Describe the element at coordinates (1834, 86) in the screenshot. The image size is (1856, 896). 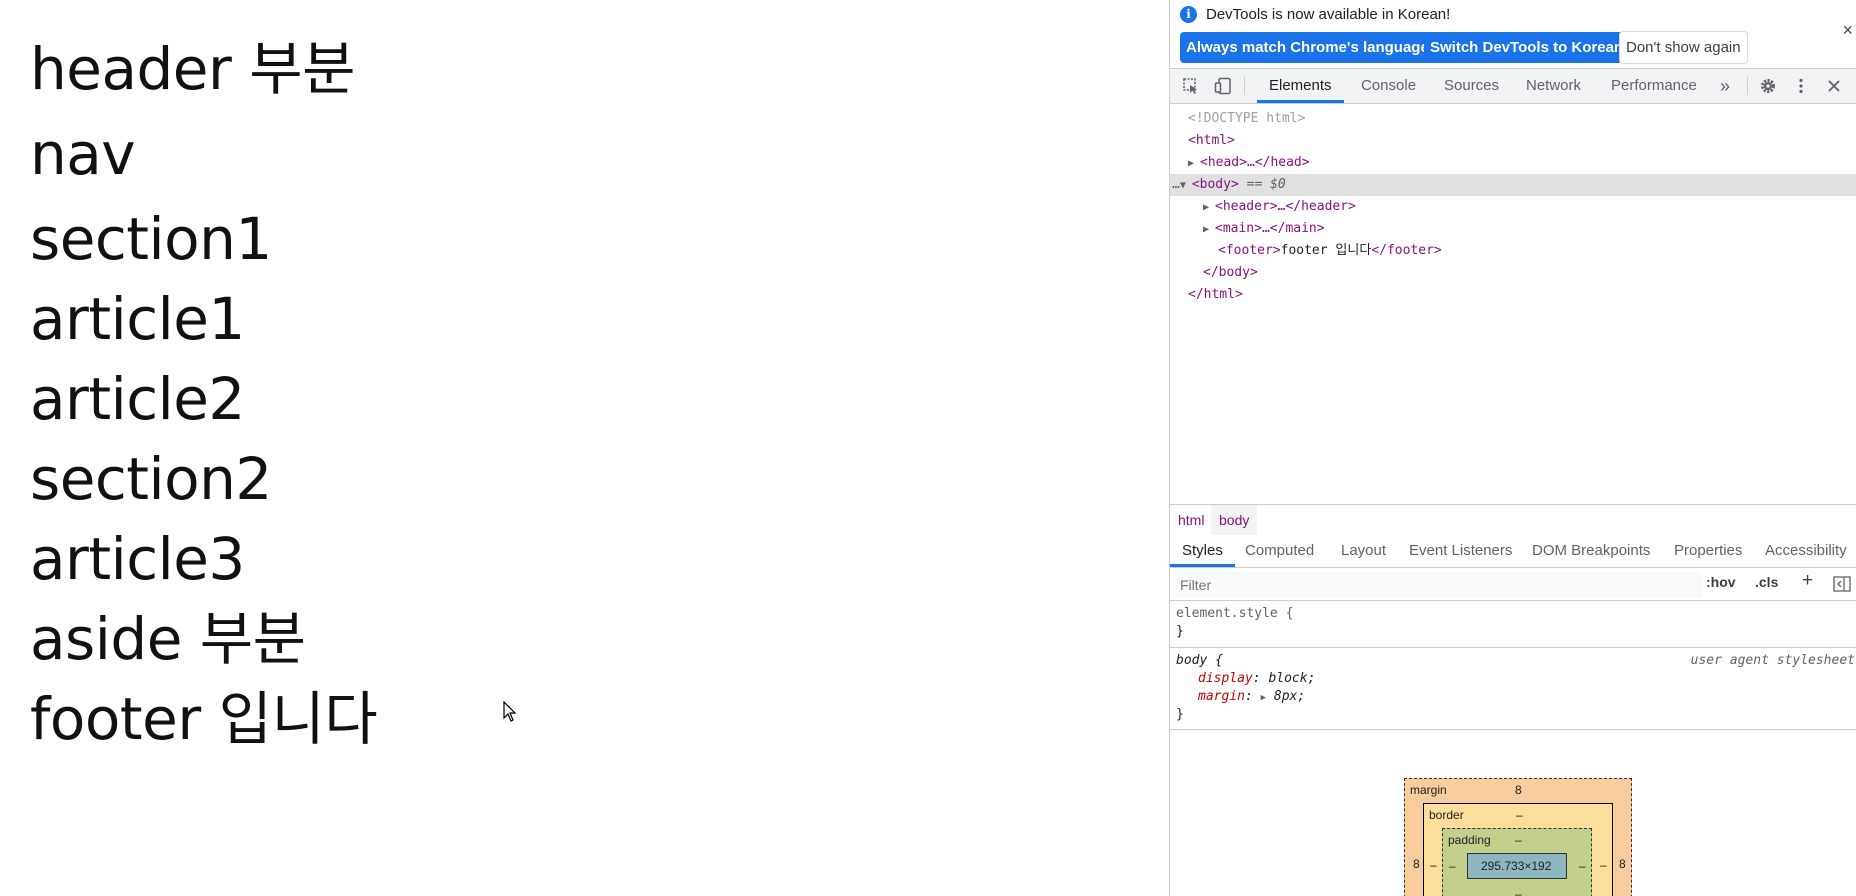
I see `close-devtools-icon` at that location.